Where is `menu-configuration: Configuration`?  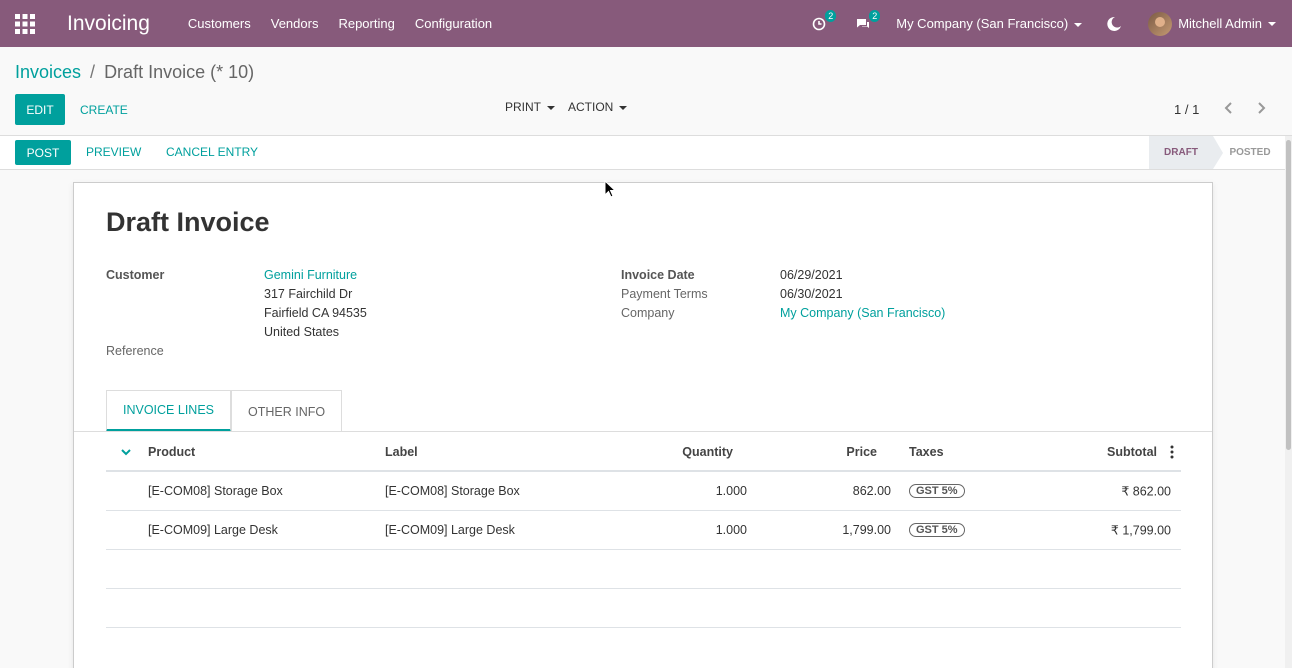 menu-configuration: Configuration is located at coordinates (453, 23).